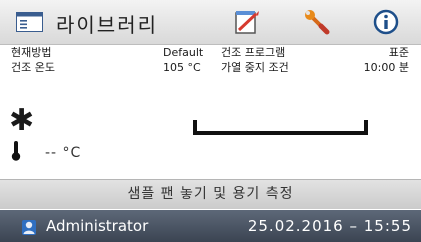 The image size is (421, 242). I want to click on edit-icon, so click(247, 22).